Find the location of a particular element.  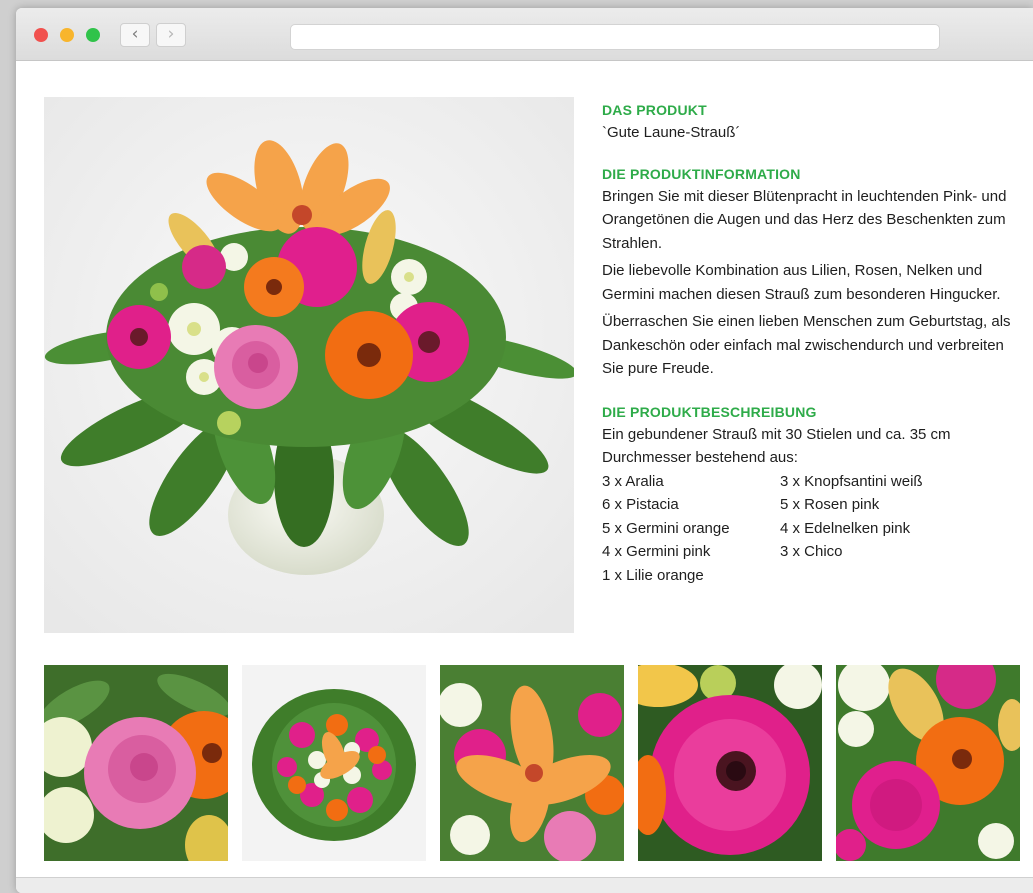

thumbnail-mixed-closeup is located at coordinates (928, 763).